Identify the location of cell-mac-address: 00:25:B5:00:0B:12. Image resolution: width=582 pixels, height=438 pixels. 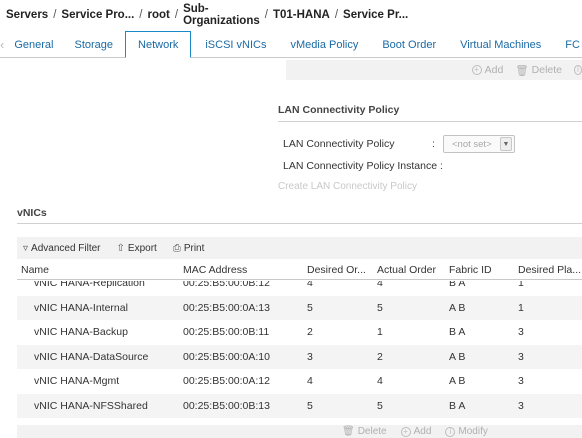
(226, 285).